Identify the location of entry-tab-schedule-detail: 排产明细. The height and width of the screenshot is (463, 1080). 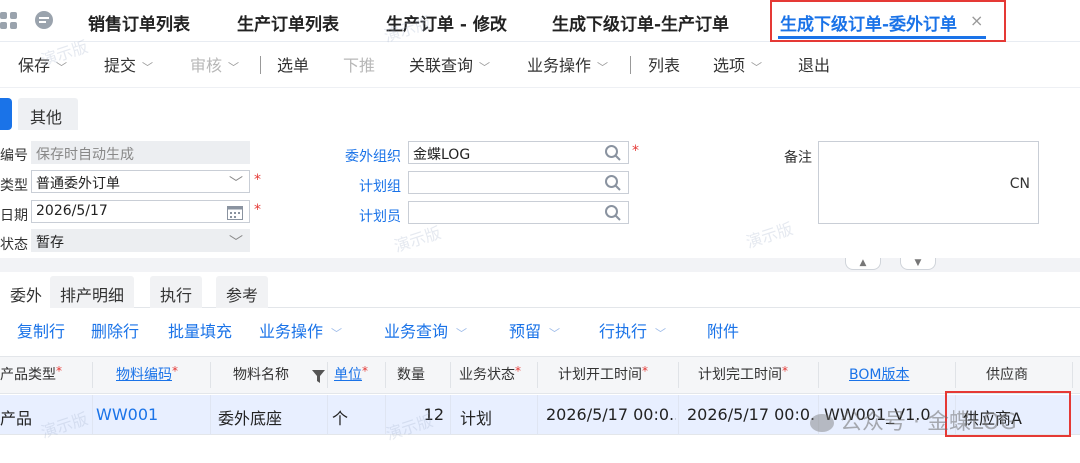
(92, 292).